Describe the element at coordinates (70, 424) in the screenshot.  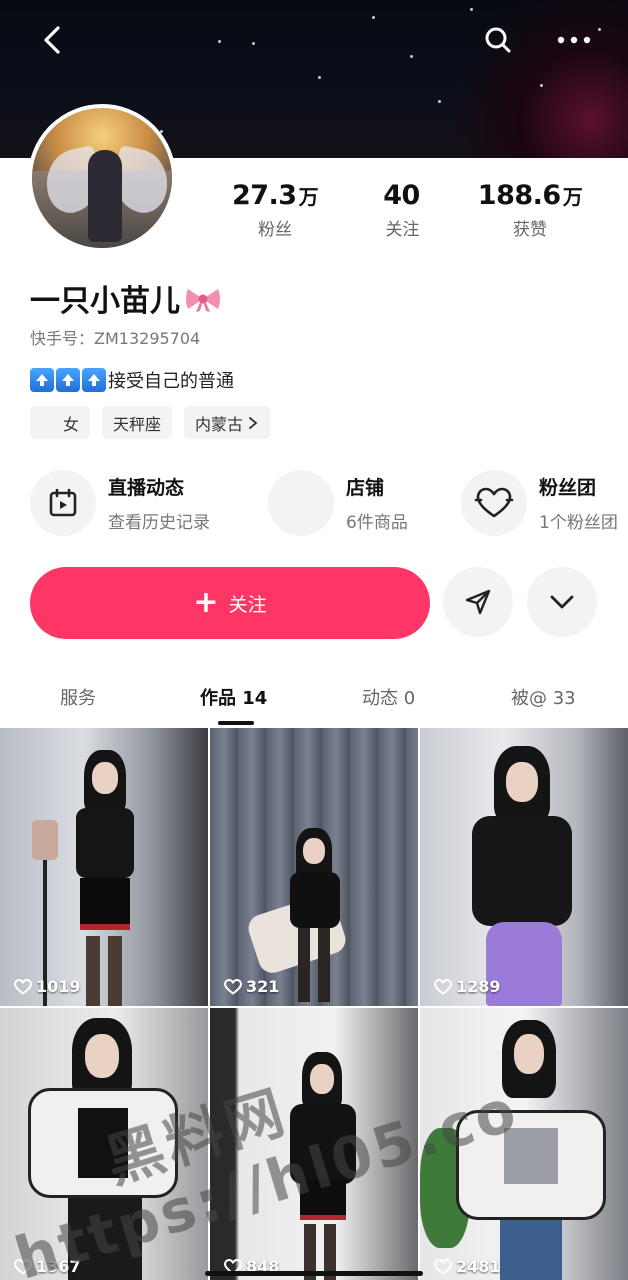
I see `tag-label: 女` at that location.